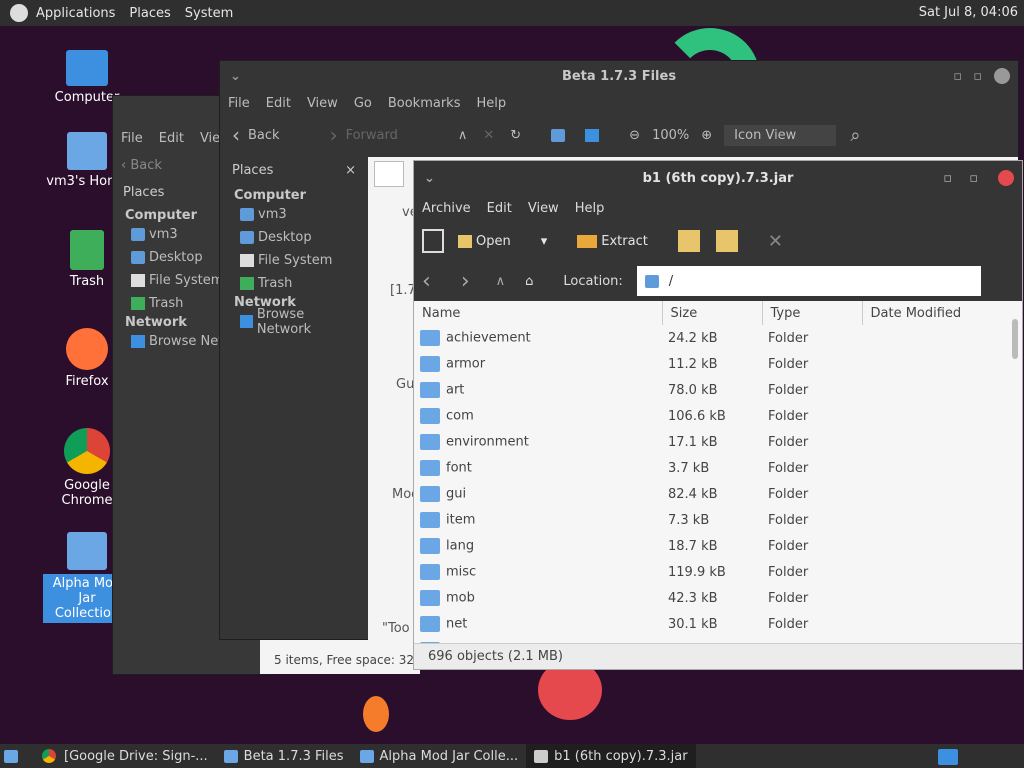 The height and width of the screenshot is (768, 1024). What do you see at coordinates (19, 13) in the screenshot?
I see `gnome-foot-icon` at bounding box center [19, 13].